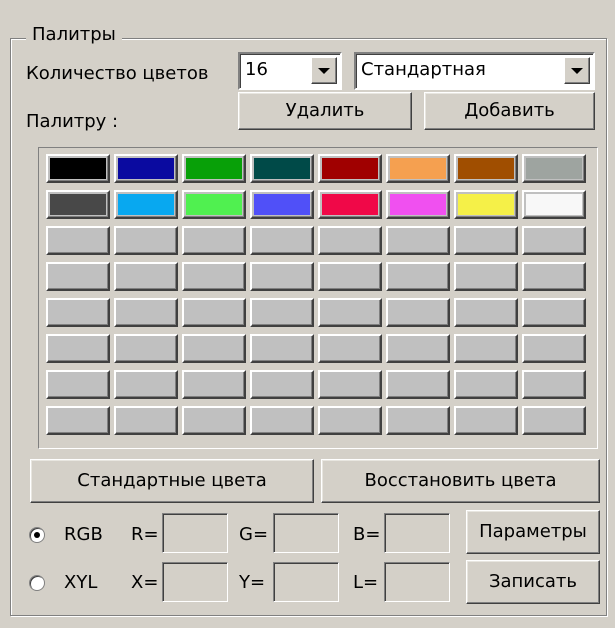  I want to click on xyl-radio, so click(37, 583).